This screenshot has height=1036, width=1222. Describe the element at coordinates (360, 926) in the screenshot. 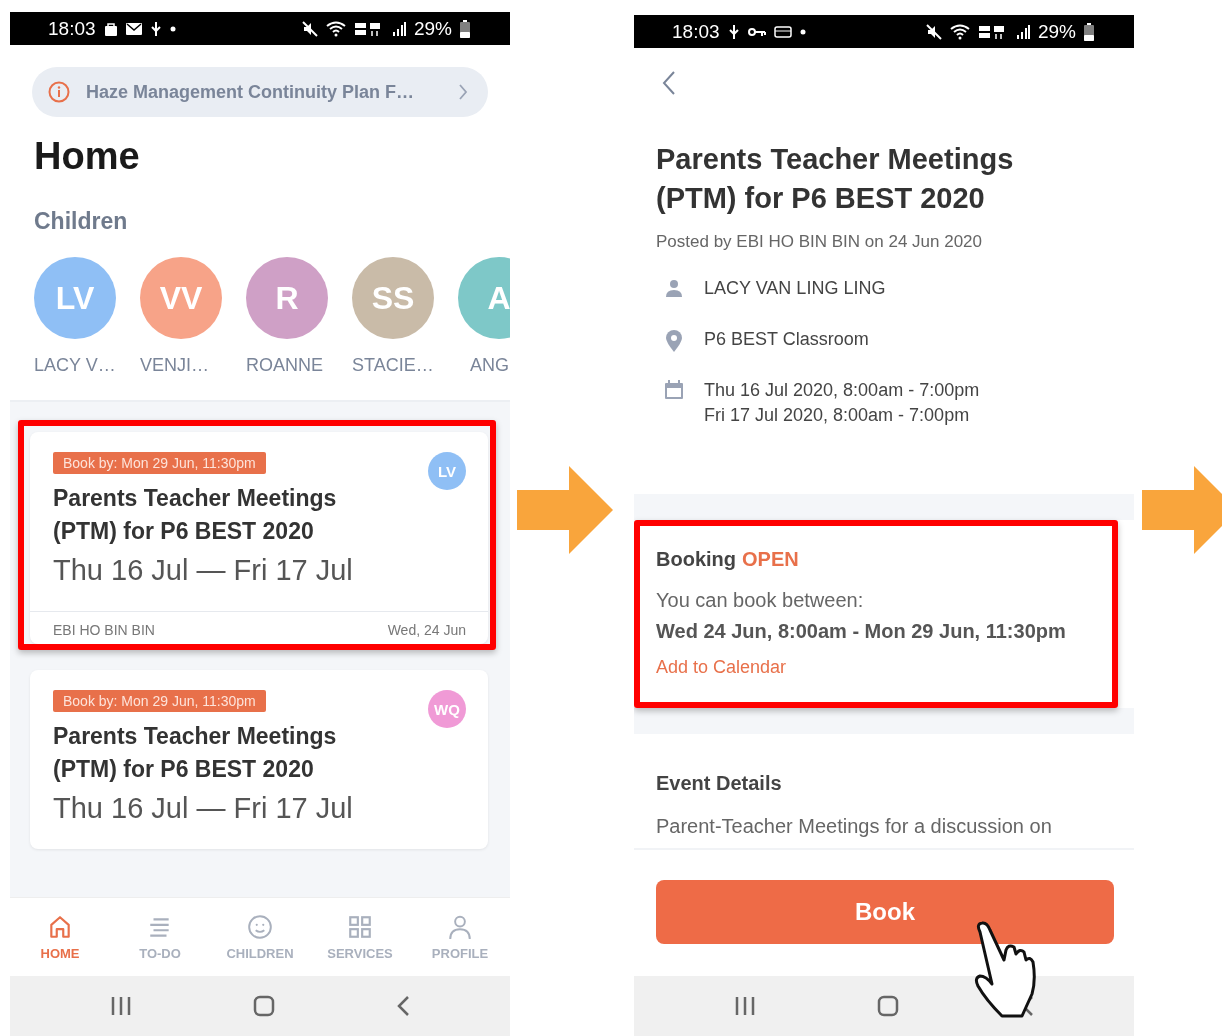

I see `grid-icon` at that location.